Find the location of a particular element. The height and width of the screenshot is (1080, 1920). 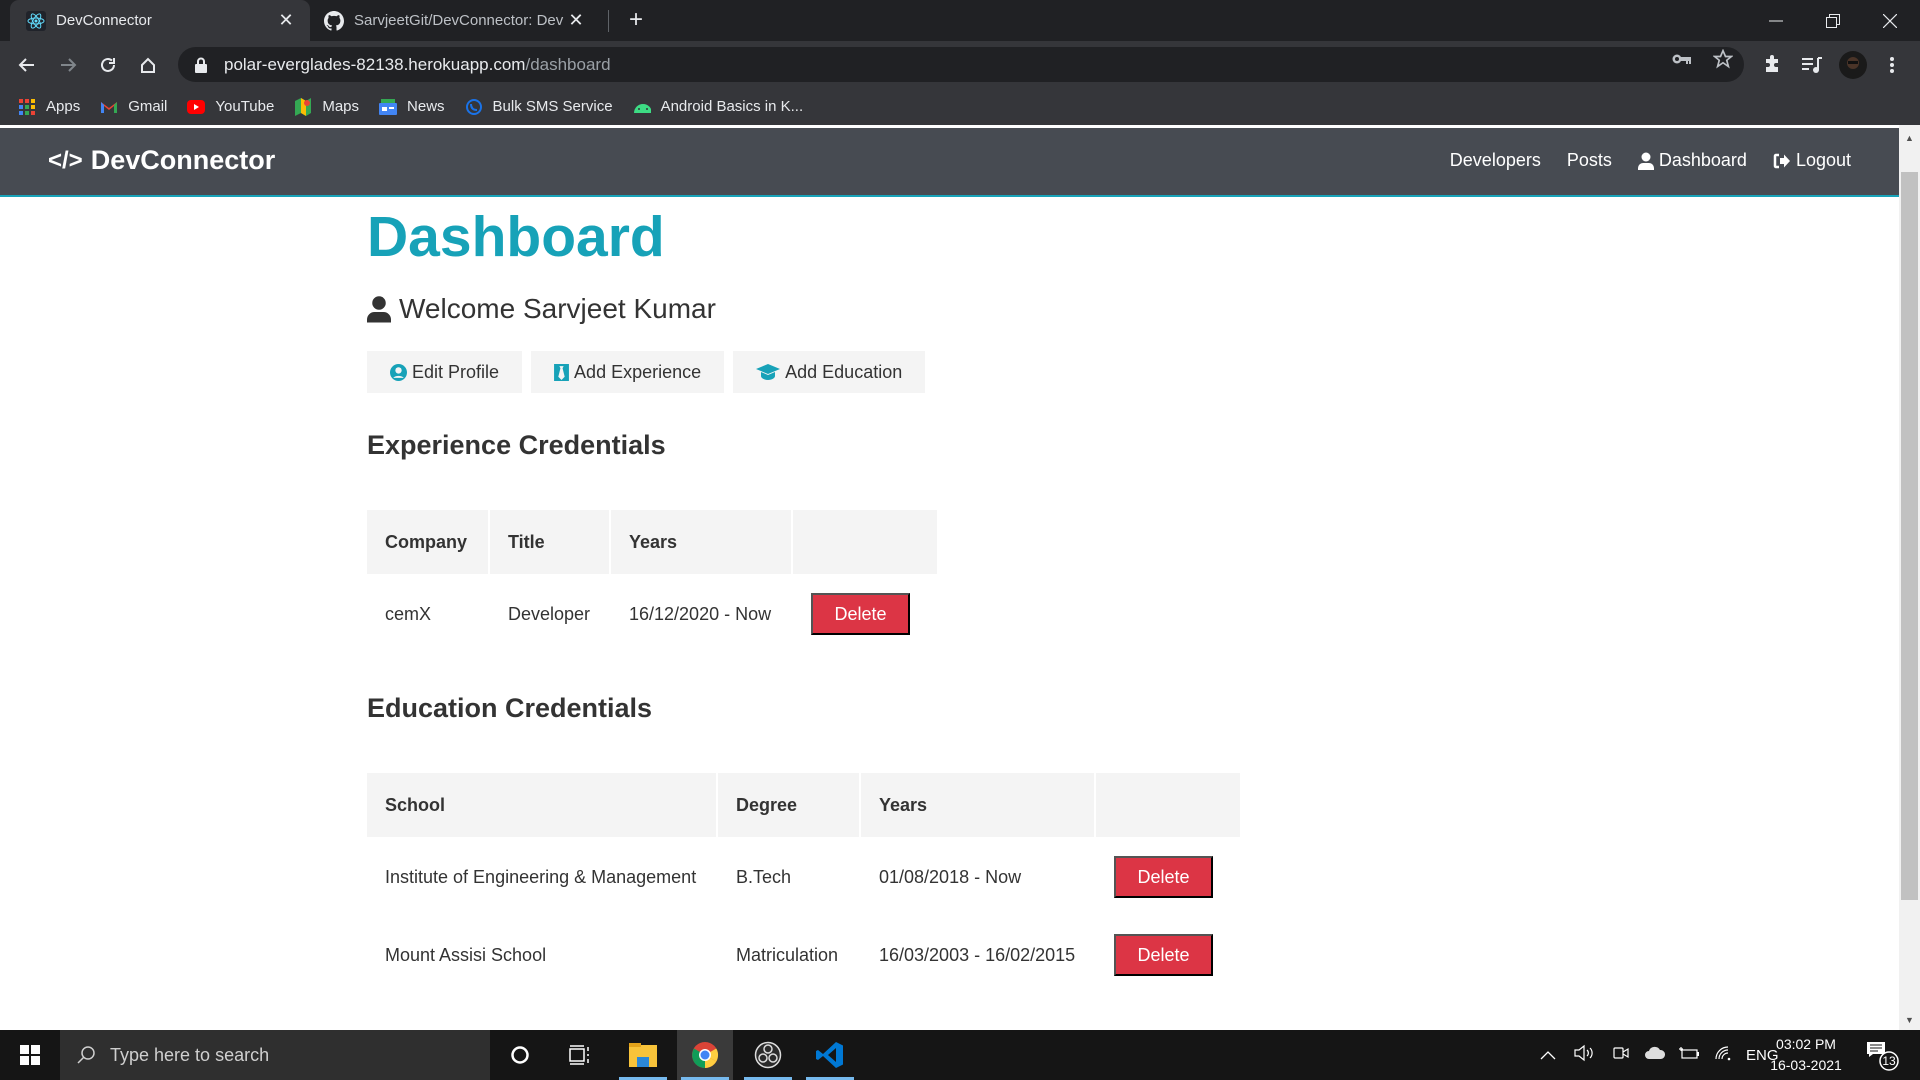

bookmark-bulk-sms: Bulk SMS Service is located at coordinates (539, 107).